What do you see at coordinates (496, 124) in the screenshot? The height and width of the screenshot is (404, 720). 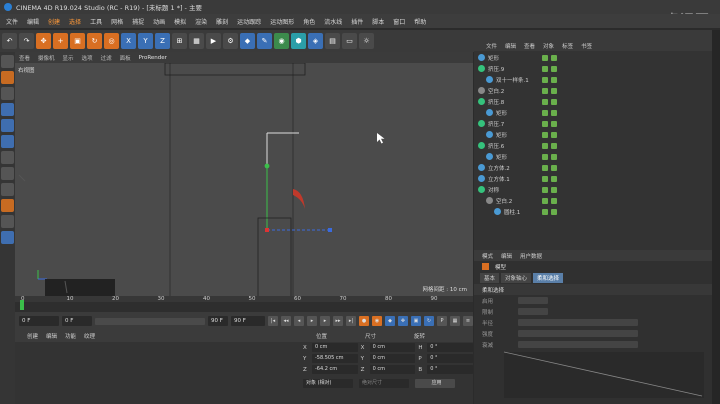 I see `object-name: 挤压.7` at bounding box center [496, 124].